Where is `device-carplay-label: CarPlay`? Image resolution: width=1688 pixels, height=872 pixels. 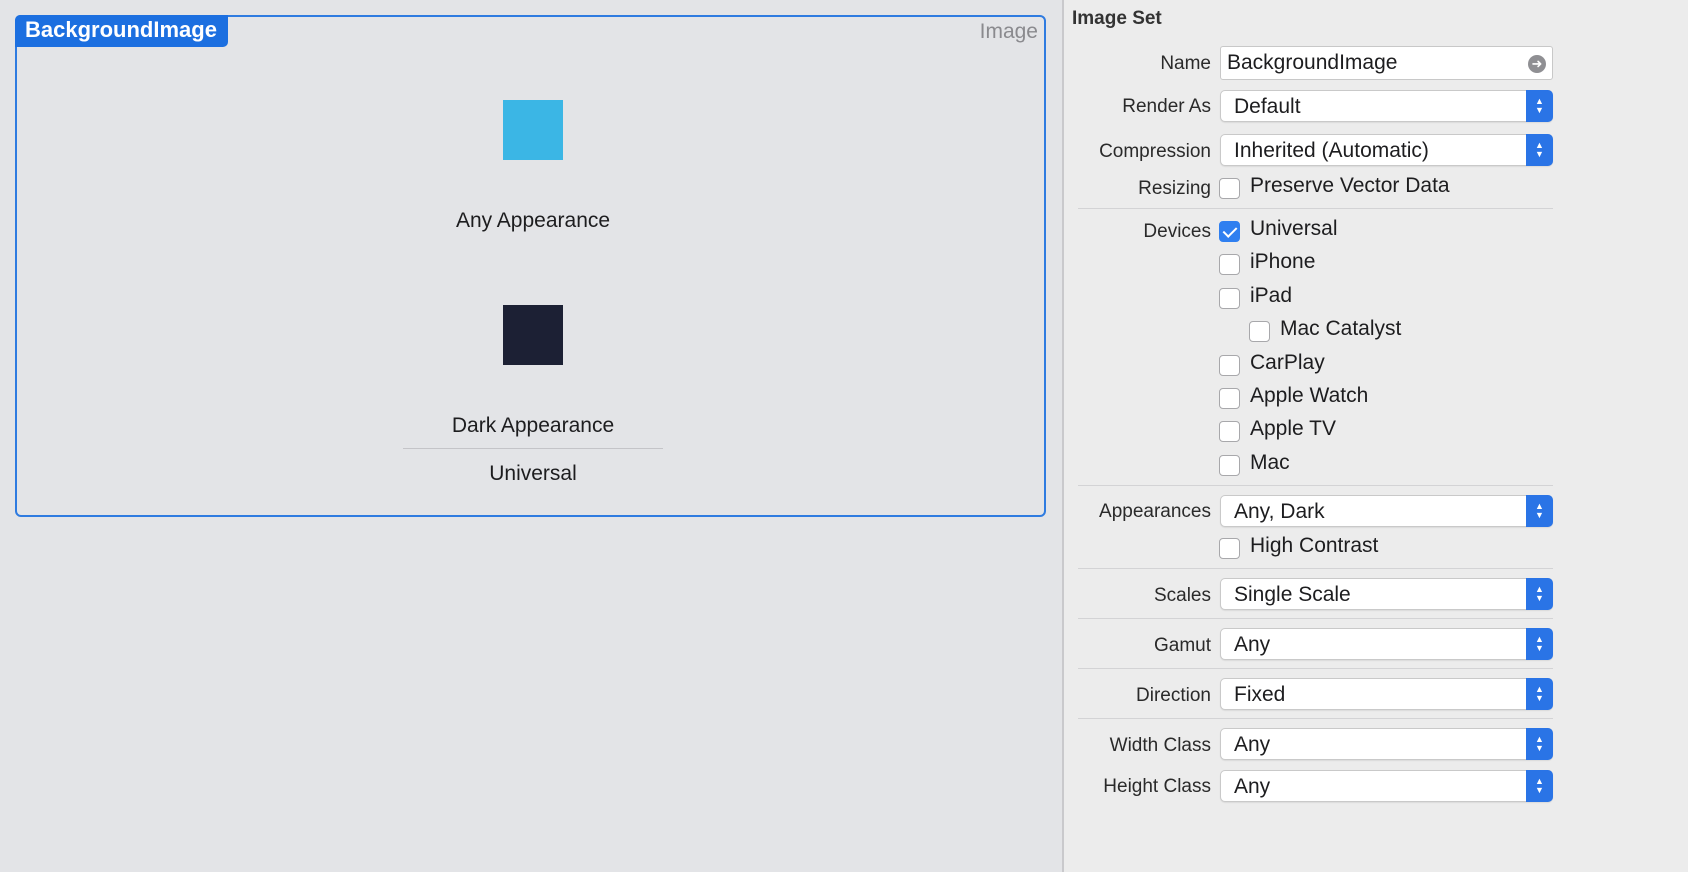
device-carplay-label: CarPlay is located at coordinates (1287, 362).